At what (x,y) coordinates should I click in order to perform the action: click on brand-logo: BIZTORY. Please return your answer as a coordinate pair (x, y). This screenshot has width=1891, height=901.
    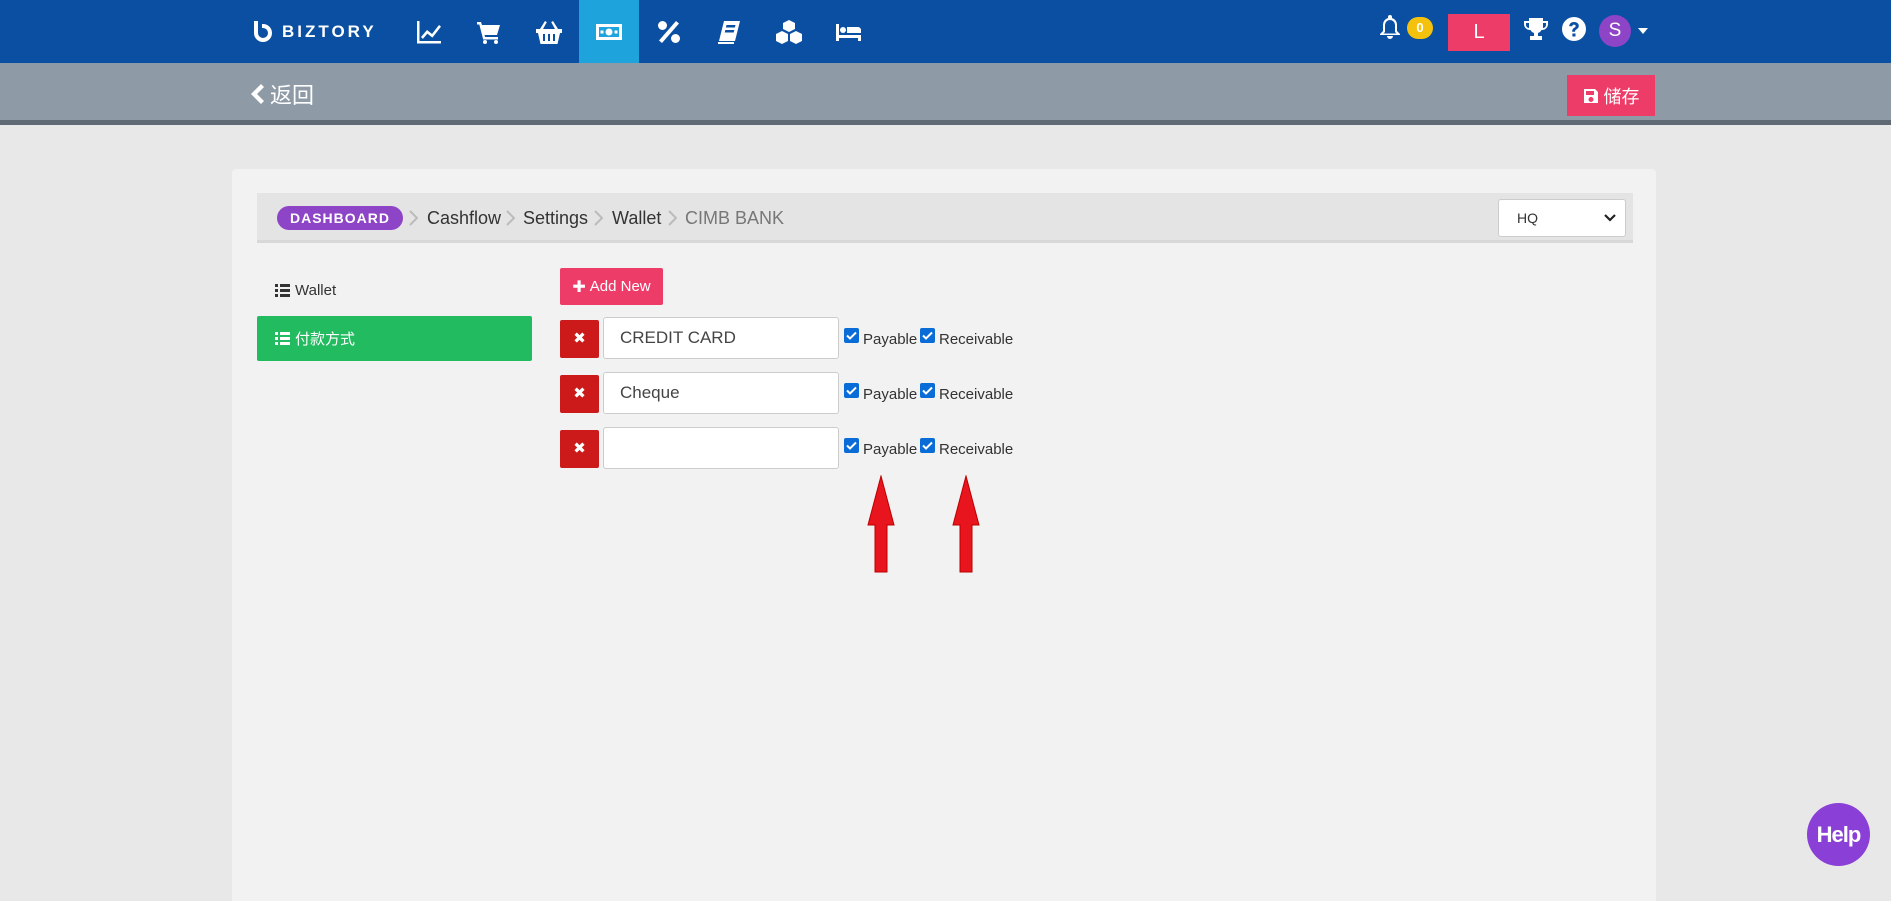
    Looking at the image, I should click on (313, 32).